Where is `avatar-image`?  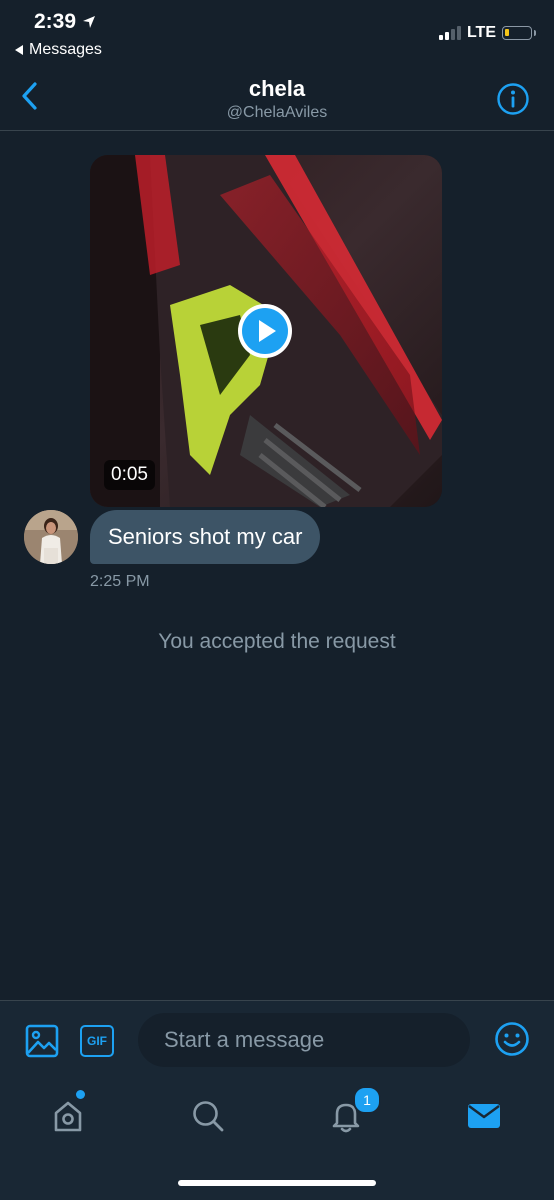
avatar-image is located at coordinates (51, 537).